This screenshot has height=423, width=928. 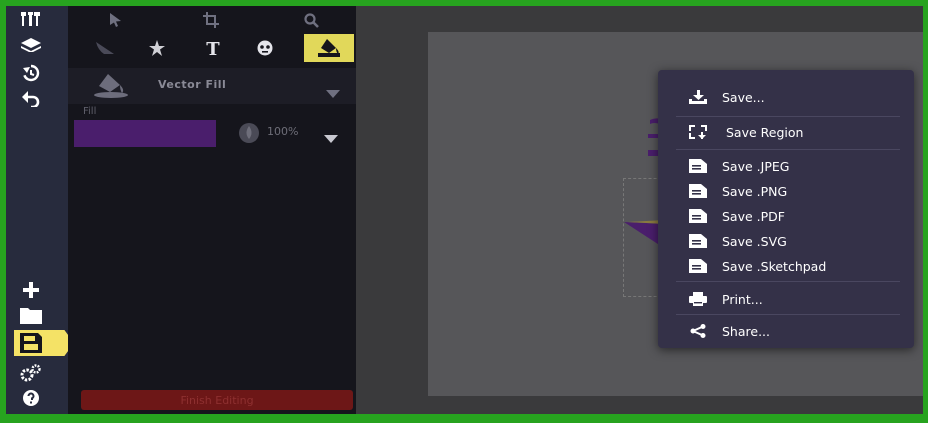 I want to click on menu-item-save-svg: Save .SVG, so click(x=786, y=241).